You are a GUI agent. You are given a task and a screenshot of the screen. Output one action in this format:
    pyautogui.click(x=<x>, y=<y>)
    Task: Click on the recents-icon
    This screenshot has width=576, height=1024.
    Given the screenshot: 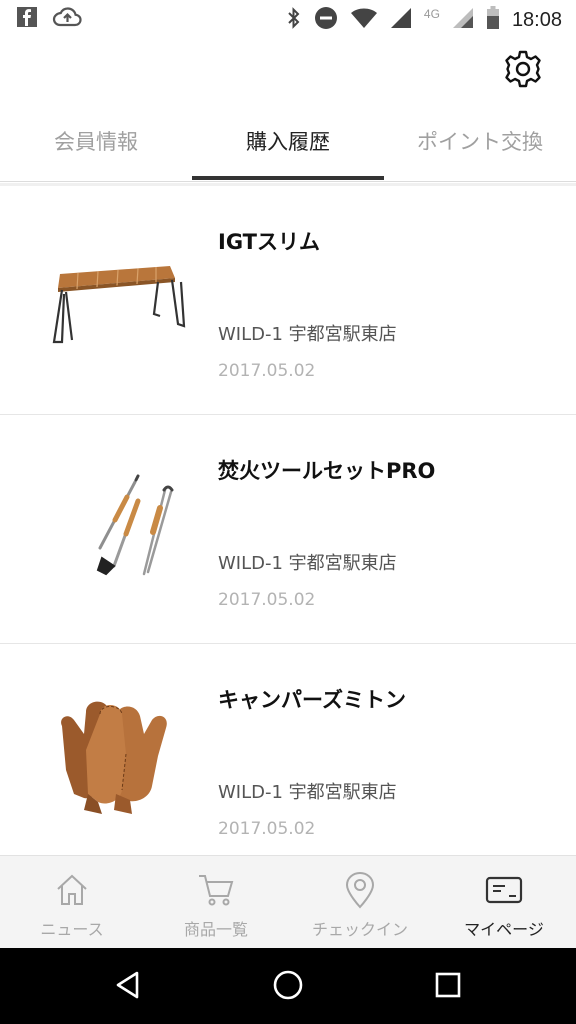 What is the action you would take?
    pyautogui.click(x=448, y=987)
    